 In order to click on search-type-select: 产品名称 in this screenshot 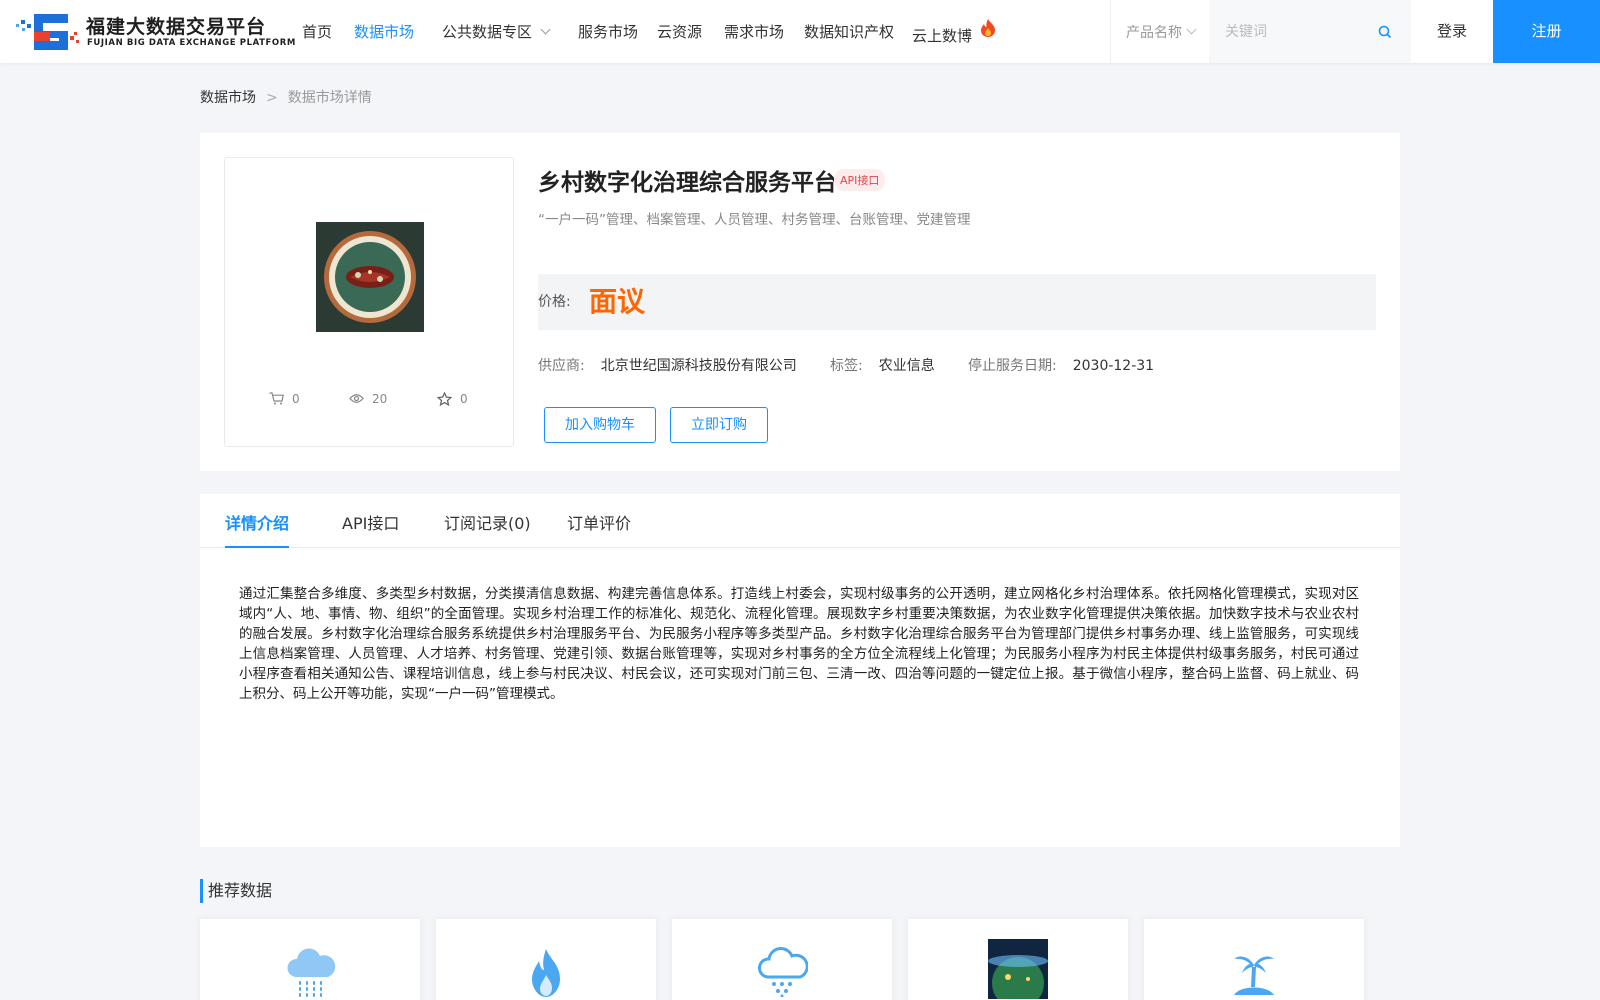, I will do `click(1161, 32)`.